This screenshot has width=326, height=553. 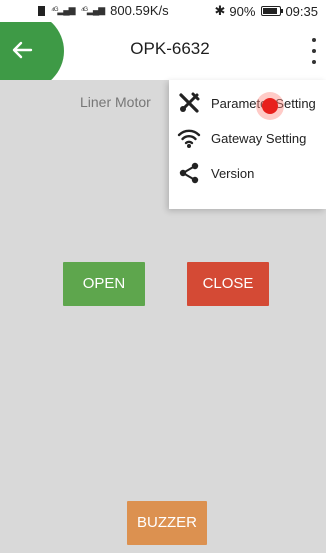 I want to click on menu-item-label: Gateway Setting, so click(x=259, y=138).